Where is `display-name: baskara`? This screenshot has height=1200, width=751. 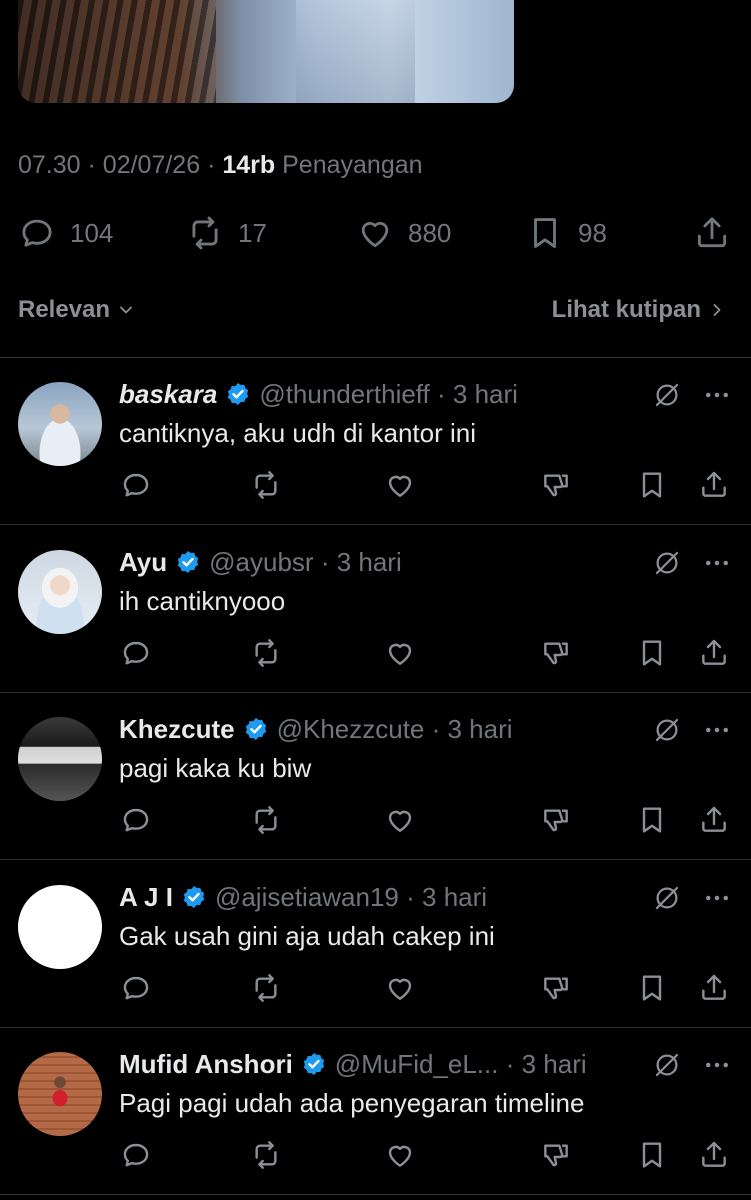 display-name: baskara is located at coordinates (168, 394).